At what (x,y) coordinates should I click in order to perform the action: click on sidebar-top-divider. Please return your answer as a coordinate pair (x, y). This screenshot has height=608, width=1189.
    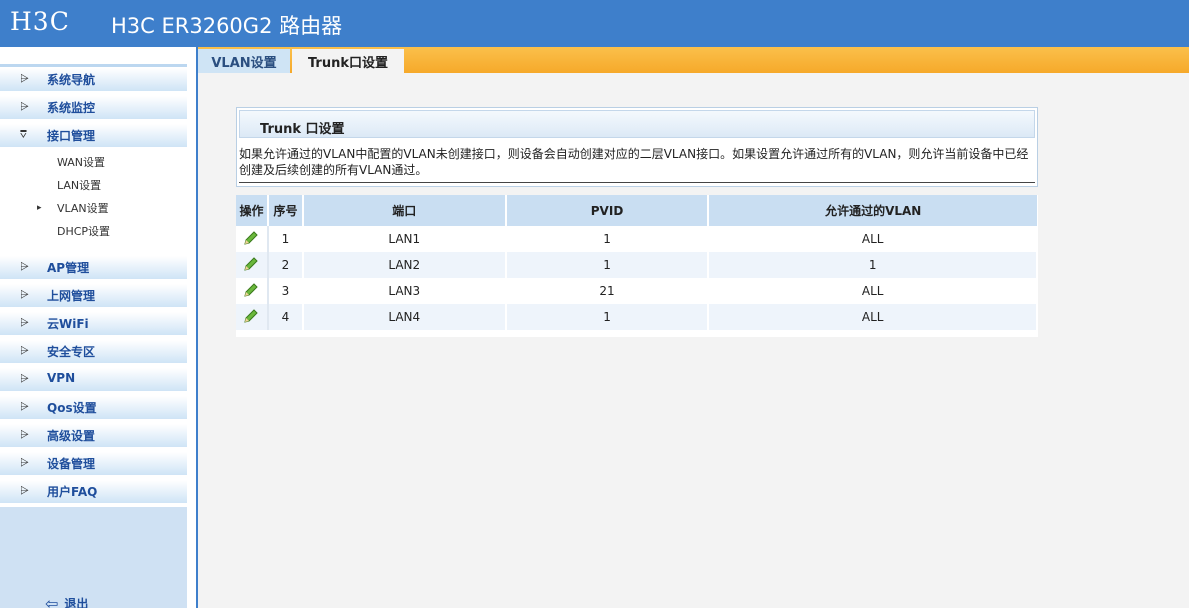
    Looking at the image, I should click on (93, 65).